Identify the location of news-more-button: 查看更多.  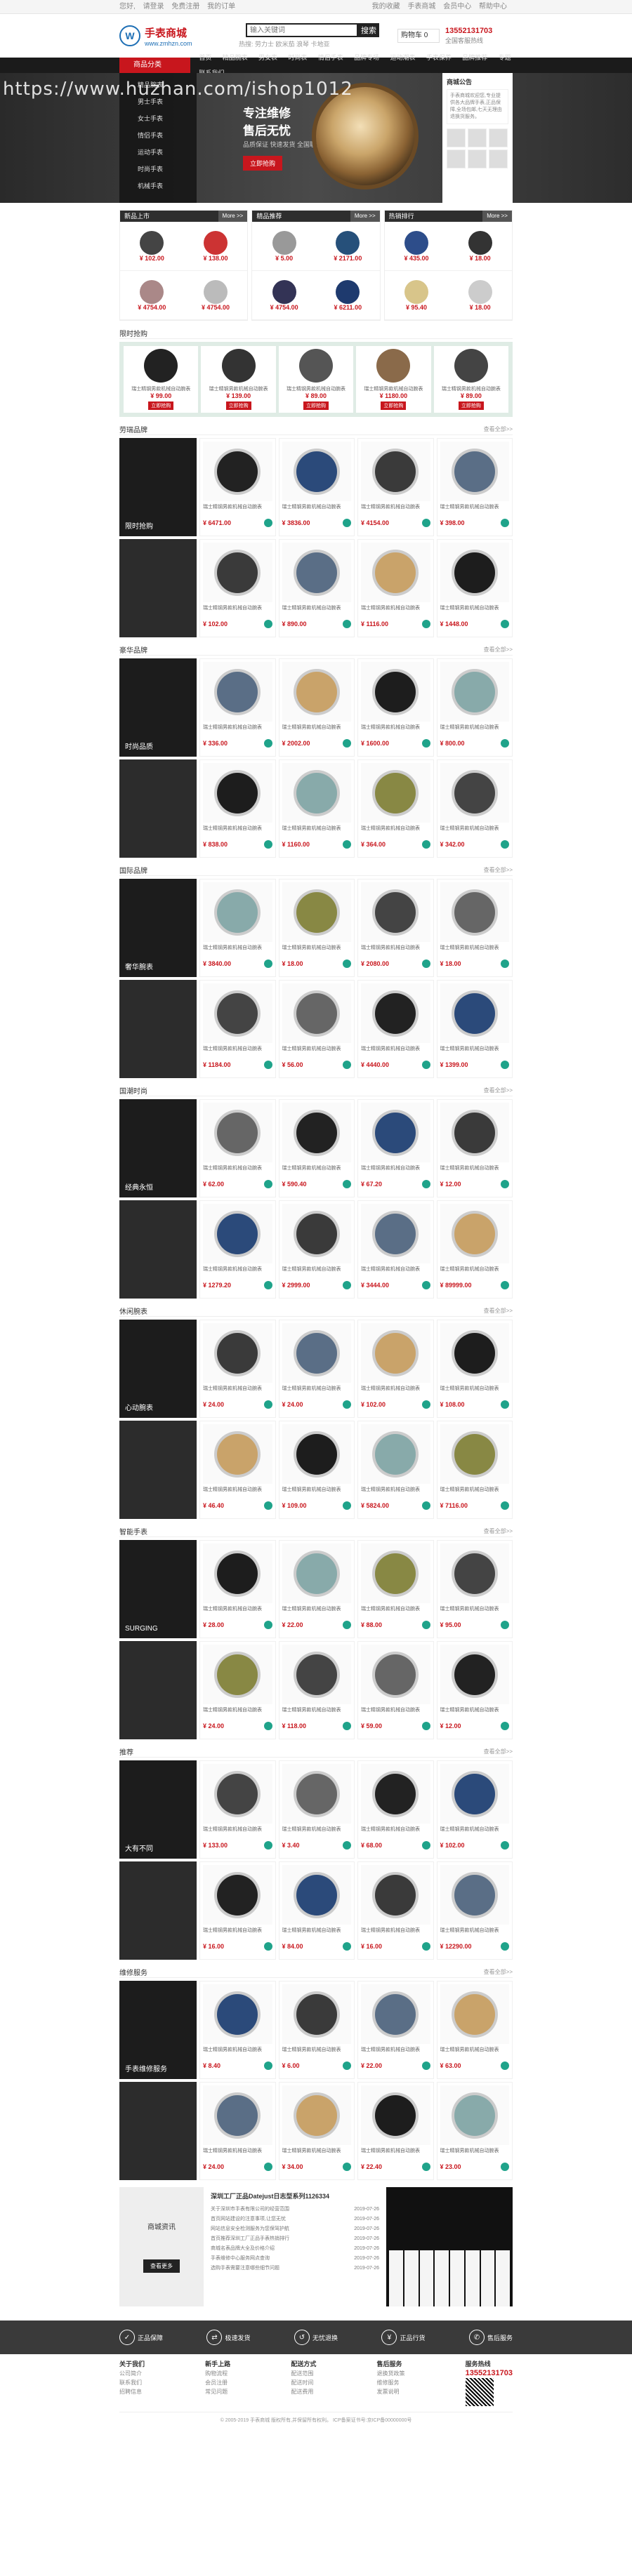
(161, 2266).